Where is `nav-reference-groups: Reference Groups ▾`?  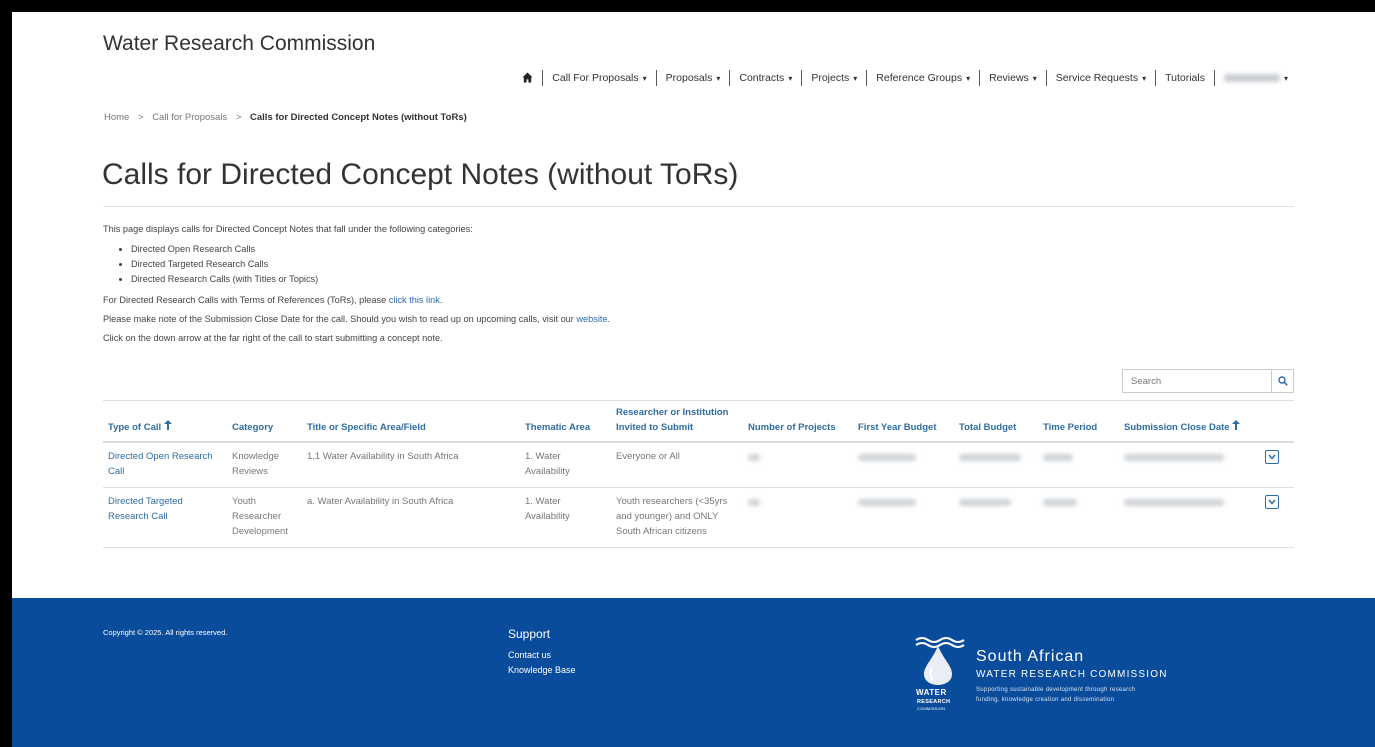
nav-reference-groups: Reference Groups ▾ is located at coordinates (923, 78).